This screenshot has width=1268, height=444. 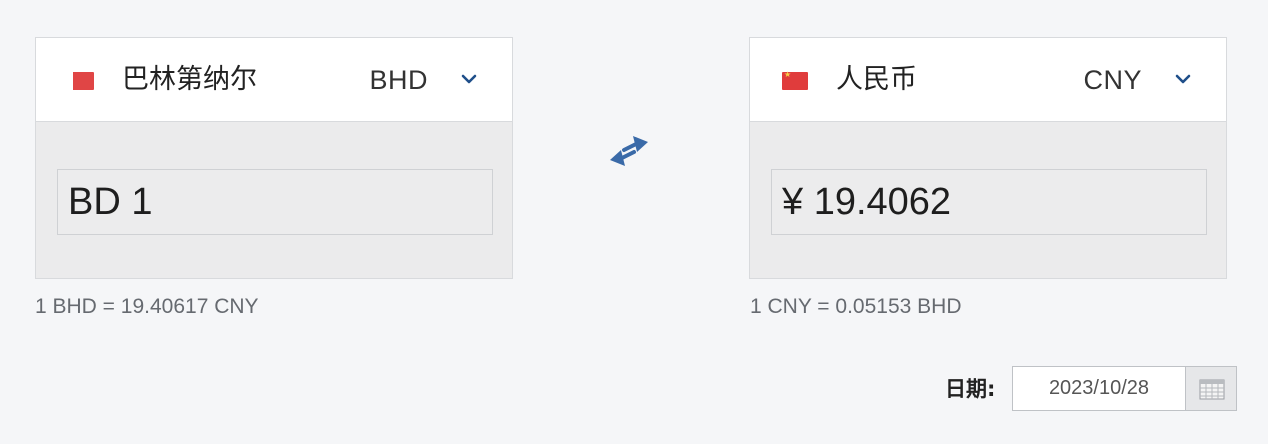 I want to click on to-rate-text: 1 CNY = 0.05153 BHD, so click(x=856, y=306).